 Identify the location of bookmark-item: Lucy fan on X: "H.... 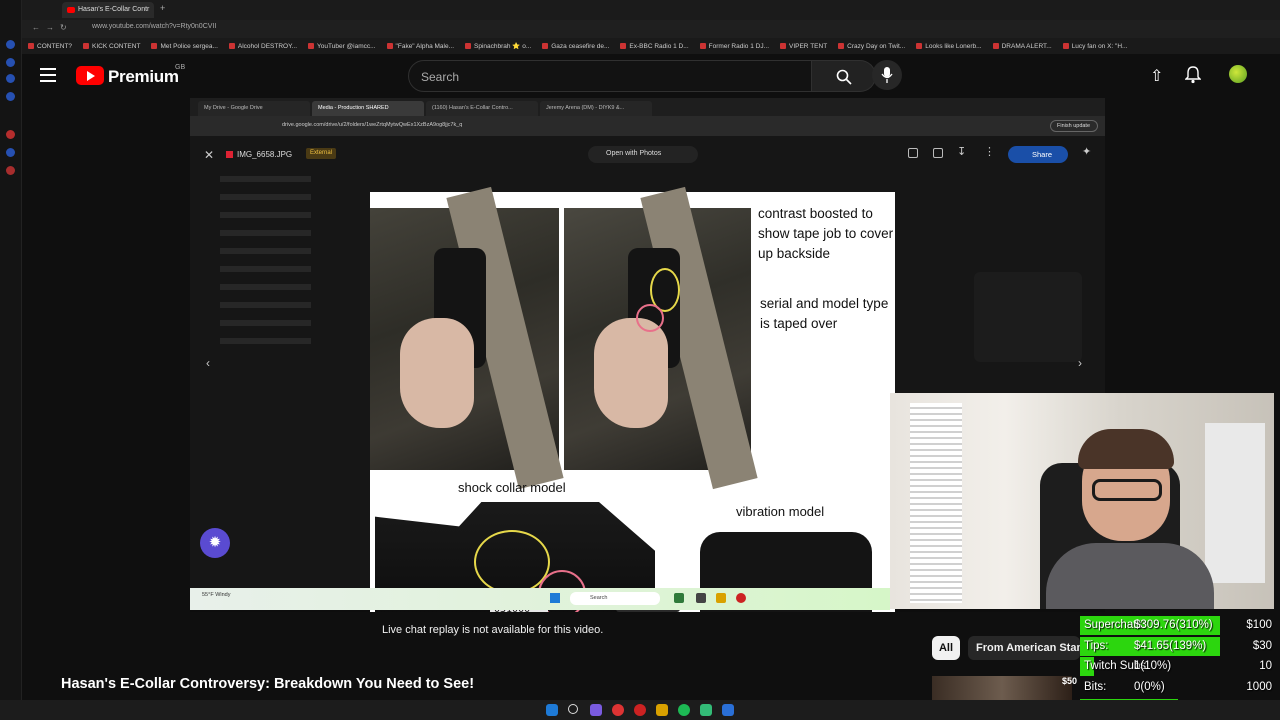
(1094, 46).